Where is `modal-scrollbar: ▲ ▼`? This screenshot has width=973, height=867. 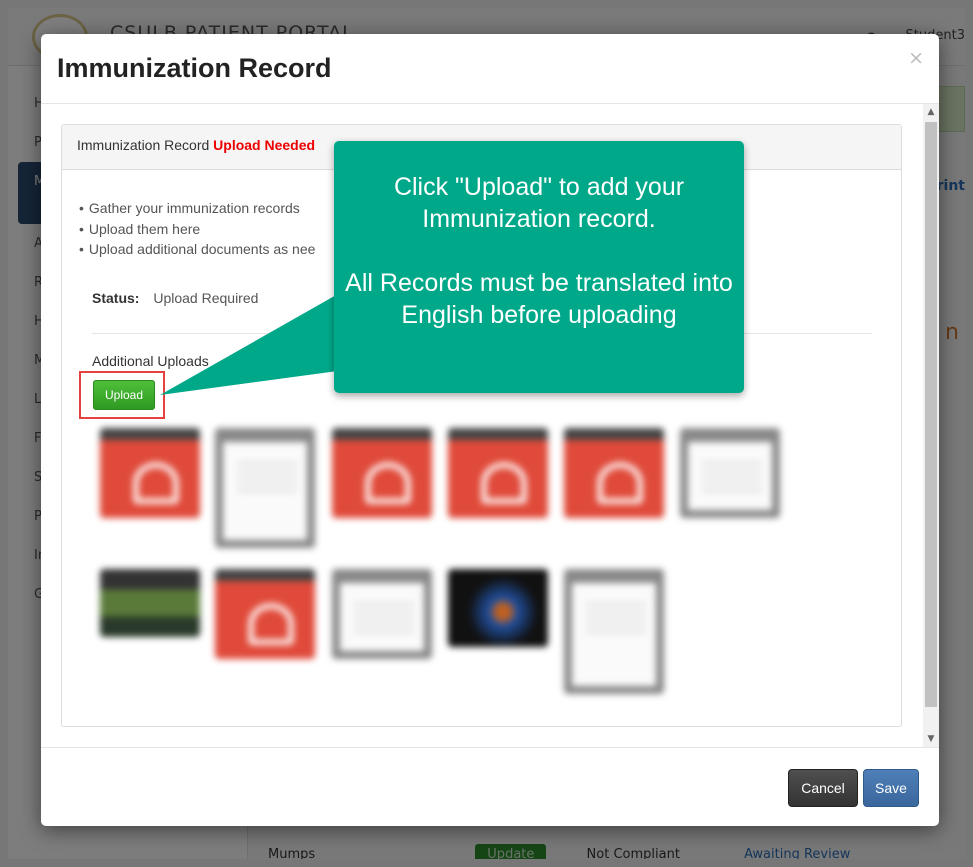 modal-scrollbar: ▲ ▼ is located at coordinates (931, 425).